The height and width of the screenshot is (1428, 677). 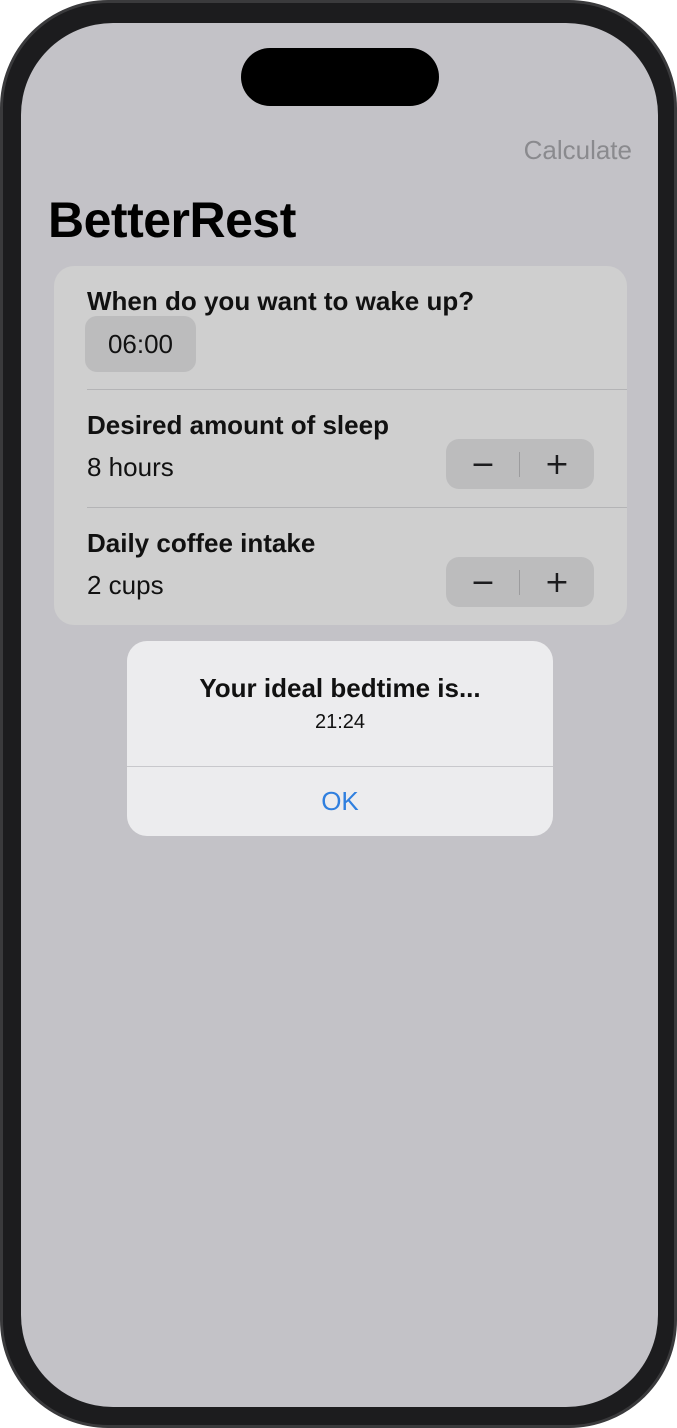 What do you see at coordinates (340, 801) in the screenshot?
I see `ok-button: OK` at bounding box center [340, 801].